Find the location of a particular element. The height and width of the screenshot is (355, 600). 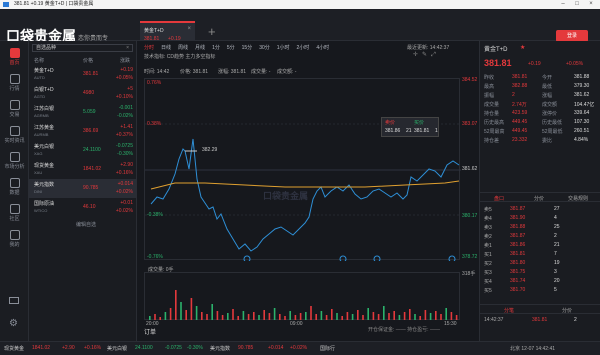

mail-icon is located at coordinates (14, 300).